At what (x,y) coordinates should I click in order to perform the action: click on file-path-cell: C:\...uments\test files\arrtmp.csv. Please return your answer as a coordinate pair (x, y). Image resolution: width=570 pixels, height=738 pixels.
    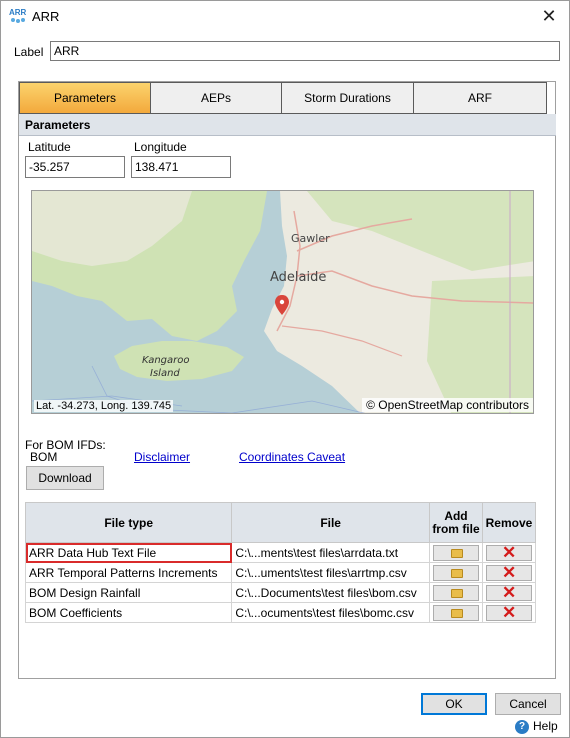
    Looking at the image, I should click on (330, 572).